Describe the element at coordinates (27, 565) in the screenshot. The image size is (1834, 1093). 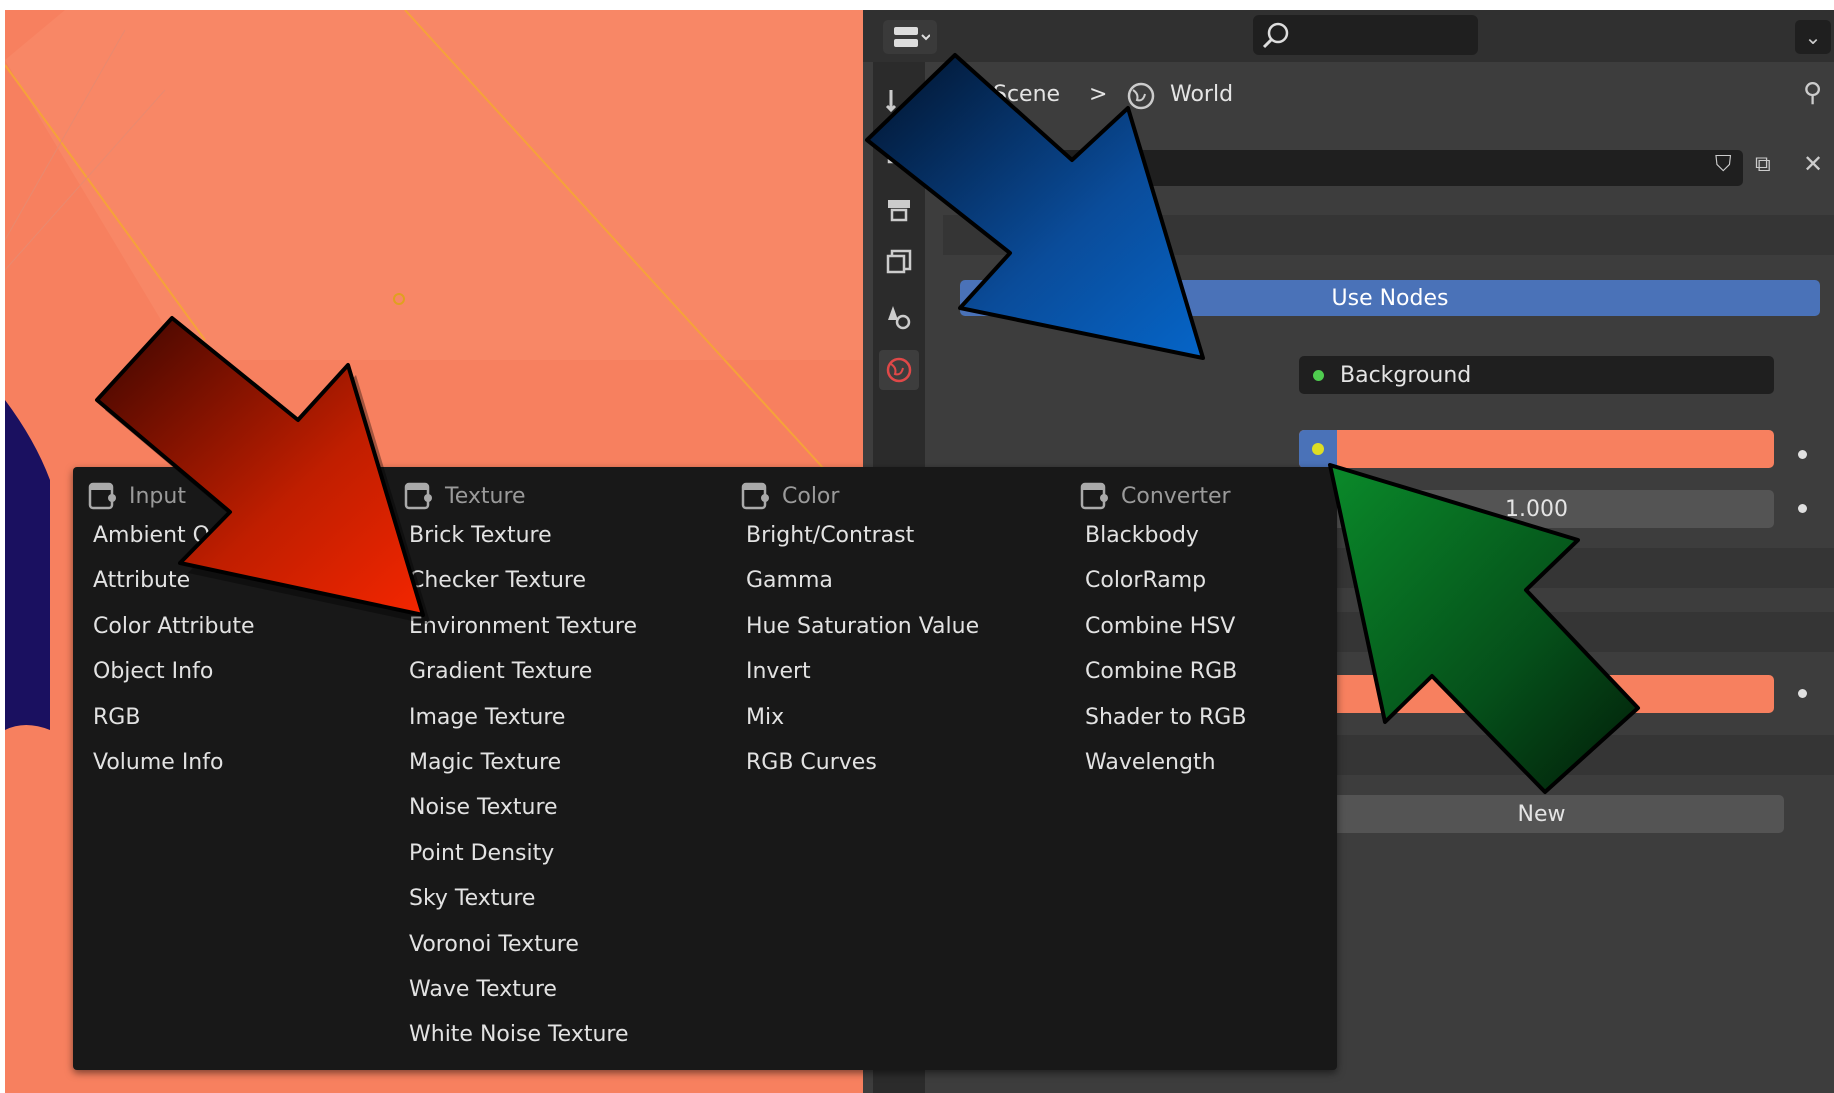
I see `dark-object` at that location.